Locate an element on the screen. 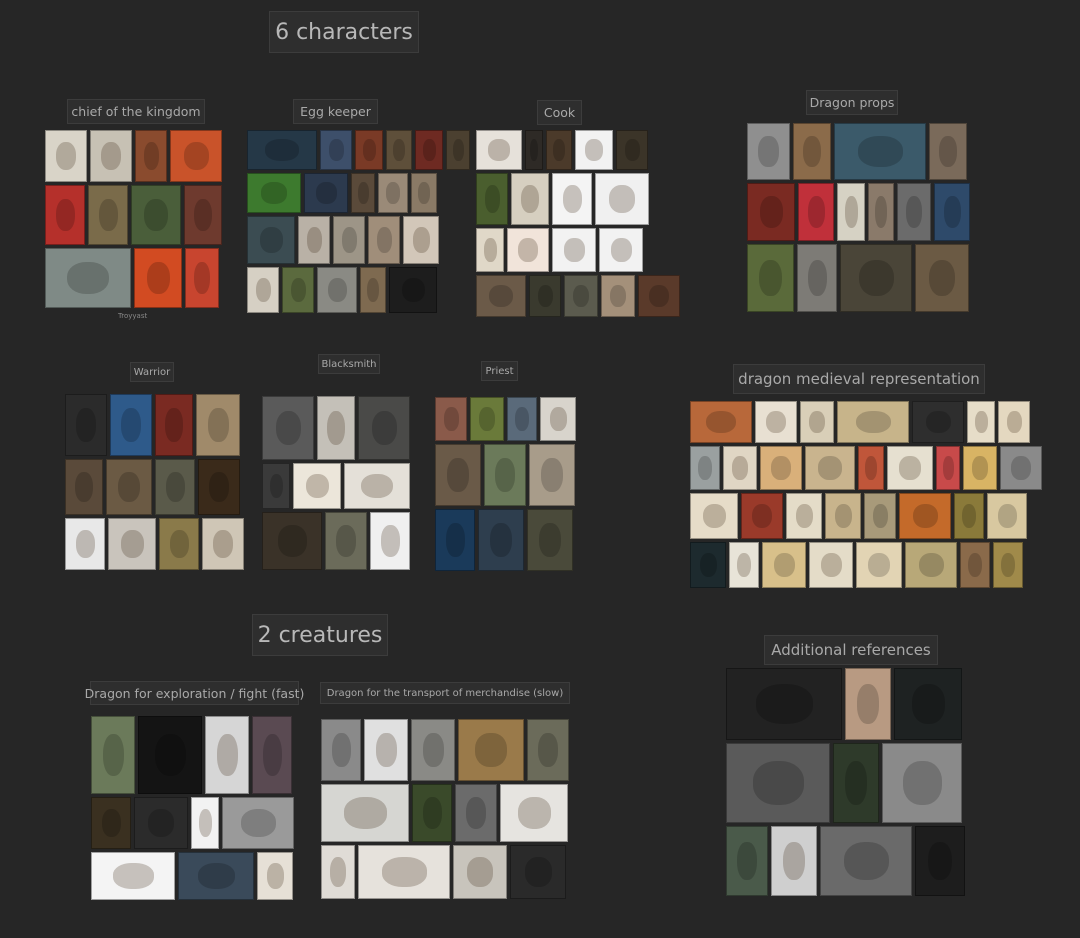  heading-creatures: 2 creatures is located at coordinates (320, 635).